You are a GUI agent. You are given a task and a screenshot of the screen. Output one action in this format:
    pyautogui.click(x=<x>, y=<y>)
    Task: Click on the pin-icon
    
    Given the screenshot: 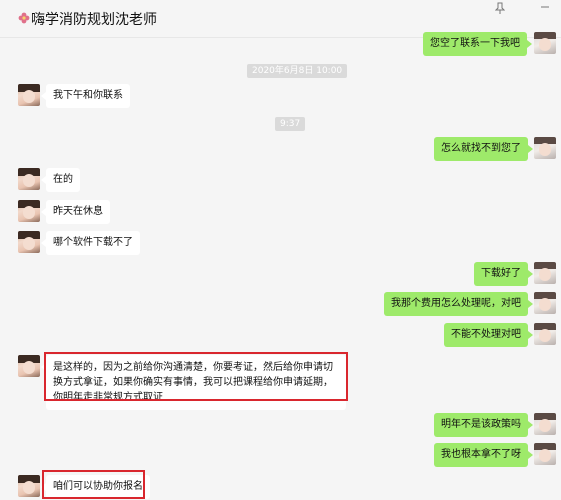 What is the action you would take?
    pyautogui.click(x=500, y=9)
    